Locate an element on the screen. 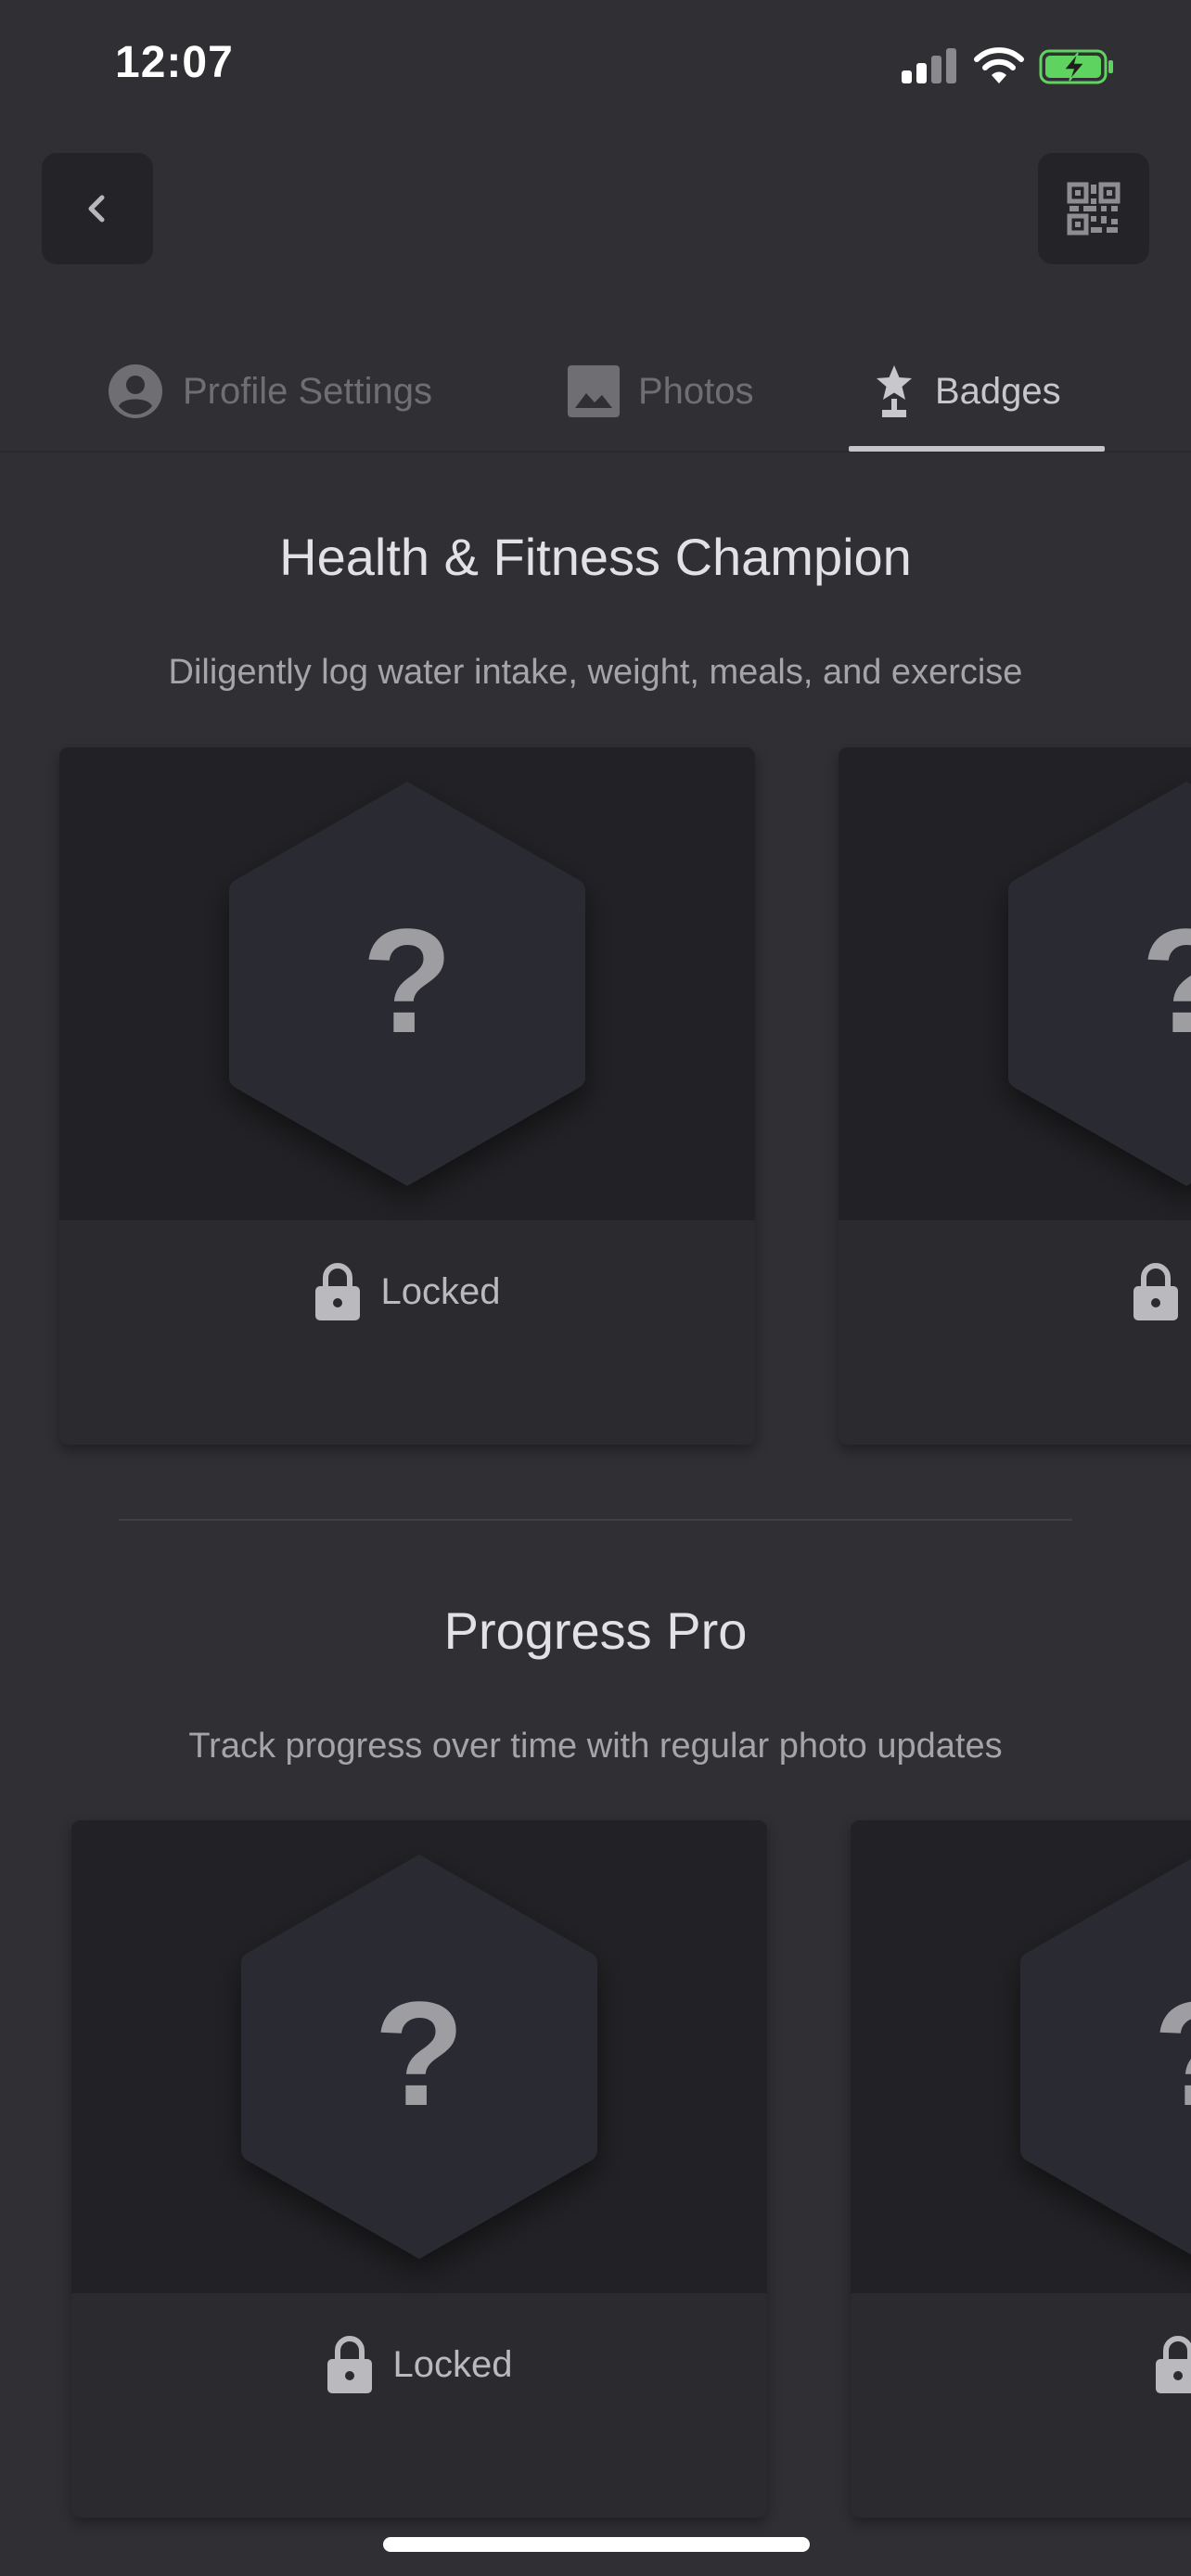 The width and height of the screenshot is (1191, 2576). tab-bar: Profile Settings Photos Badges is located at coordinates (595, 398).